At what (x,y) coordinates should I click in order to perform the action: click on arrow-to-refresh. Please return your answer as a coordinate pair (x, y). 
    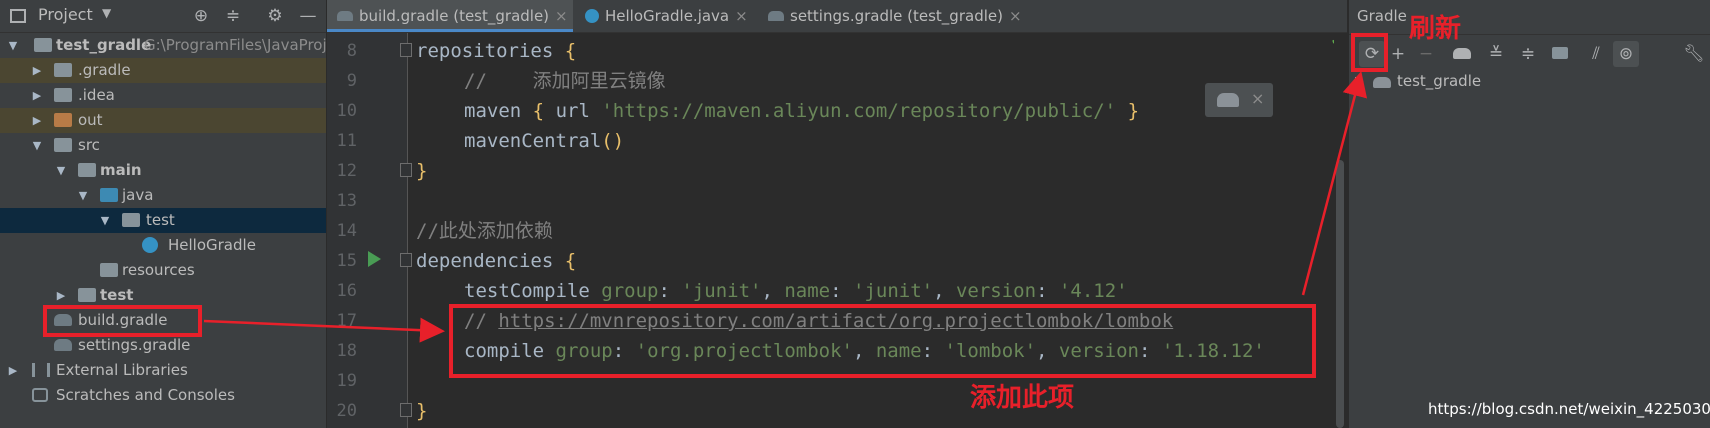
    Looking at the image, I should click on (1334, 183).